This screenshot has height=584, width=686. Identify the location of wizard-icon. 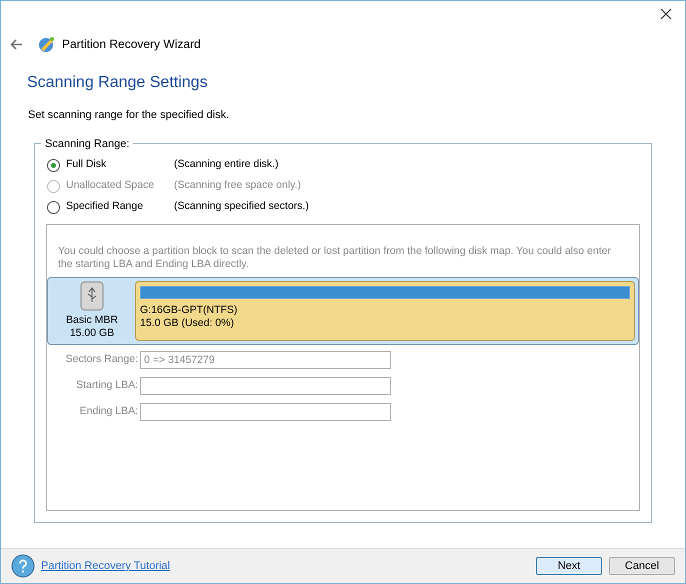
(47, 44).